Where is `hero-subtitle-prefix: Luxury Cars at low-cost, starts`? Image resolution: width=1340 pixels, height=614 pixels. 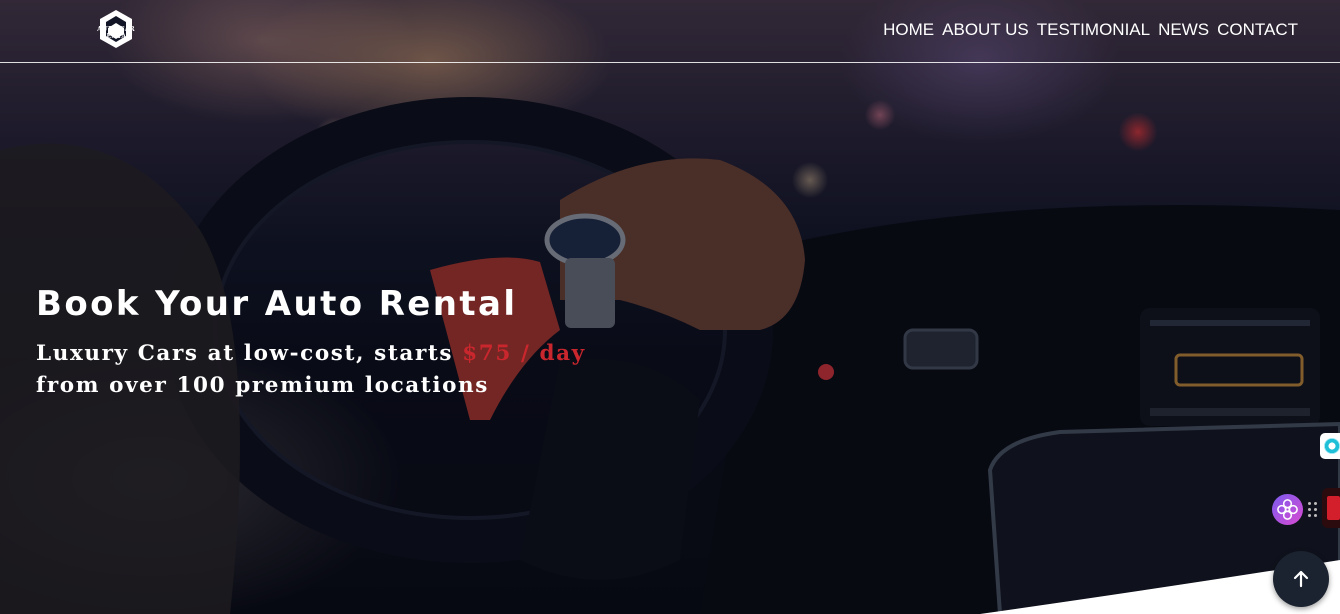
hero-subtitle-prefix: Luxury Cars at low-cost, starts is located at coordinates (245, 353).